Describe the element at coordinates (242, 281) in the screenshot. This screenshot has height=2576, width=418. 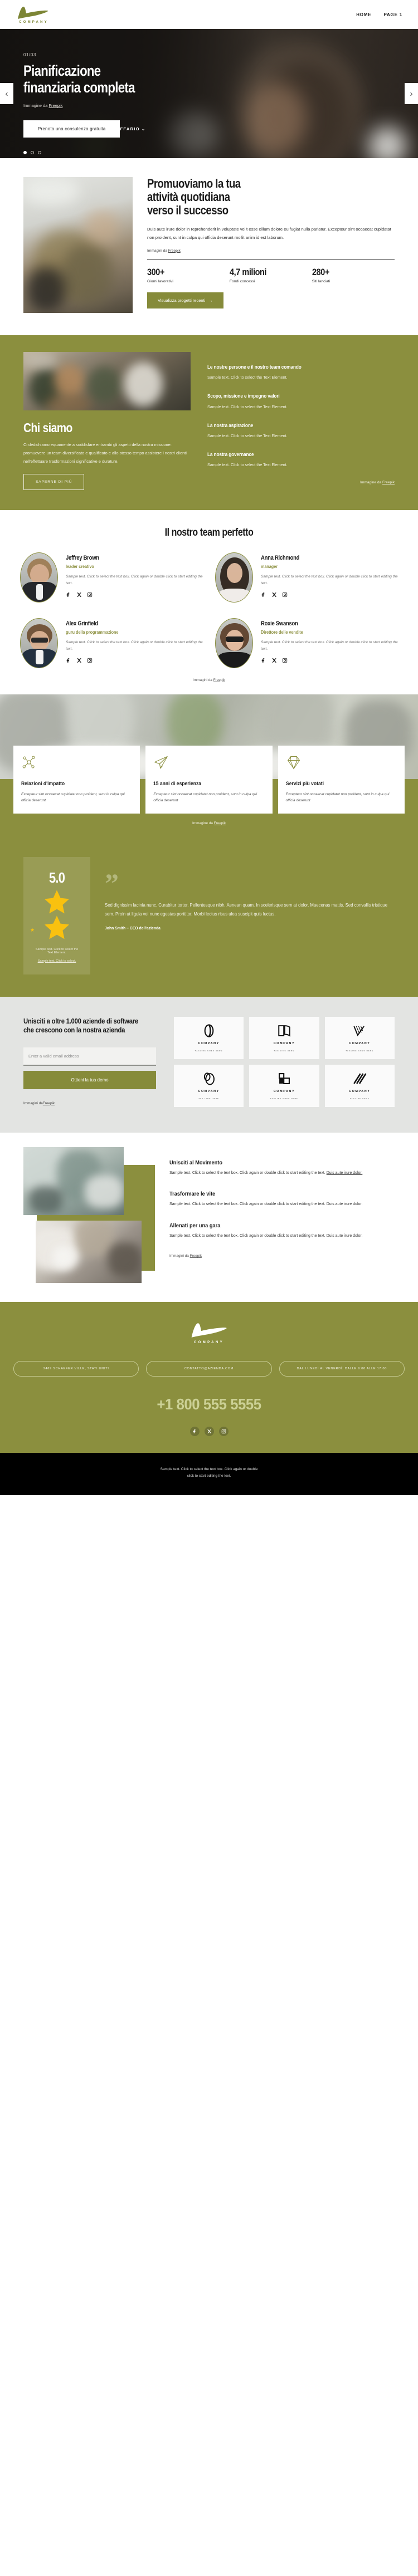
I see `stat-label: Fondi concessi` at that location.